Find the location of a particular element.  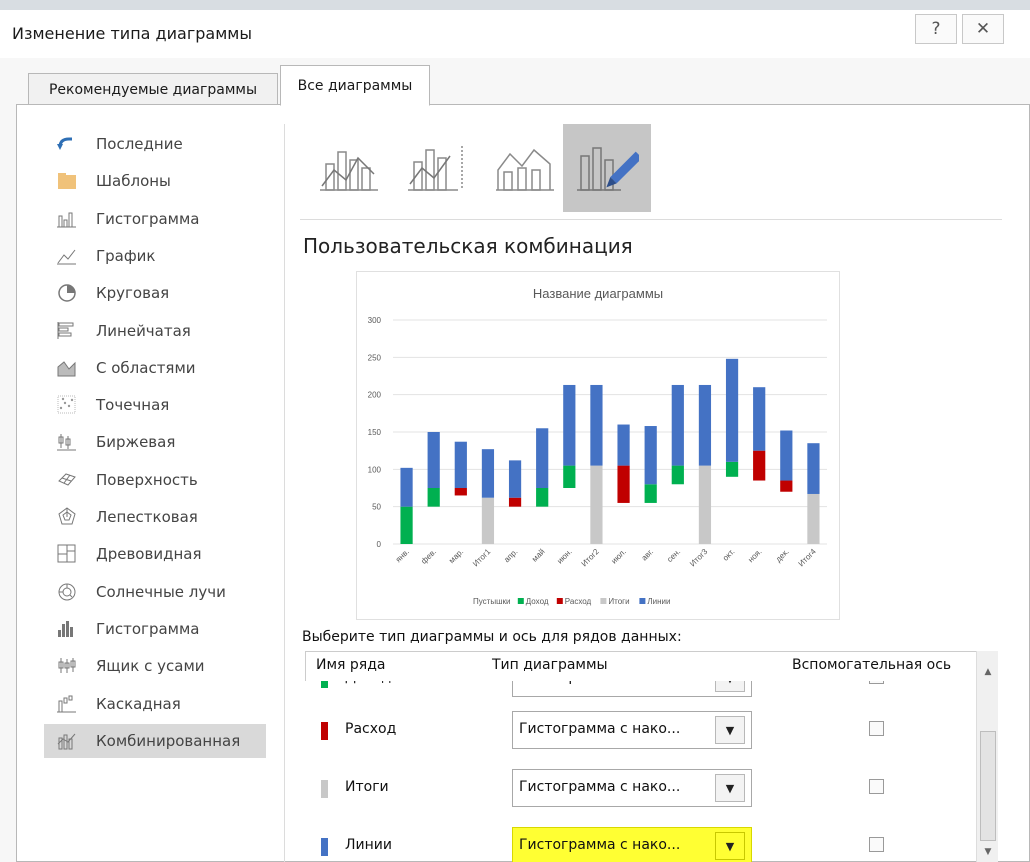

x-tick-label: сен. is located at coordinates (673, 555).